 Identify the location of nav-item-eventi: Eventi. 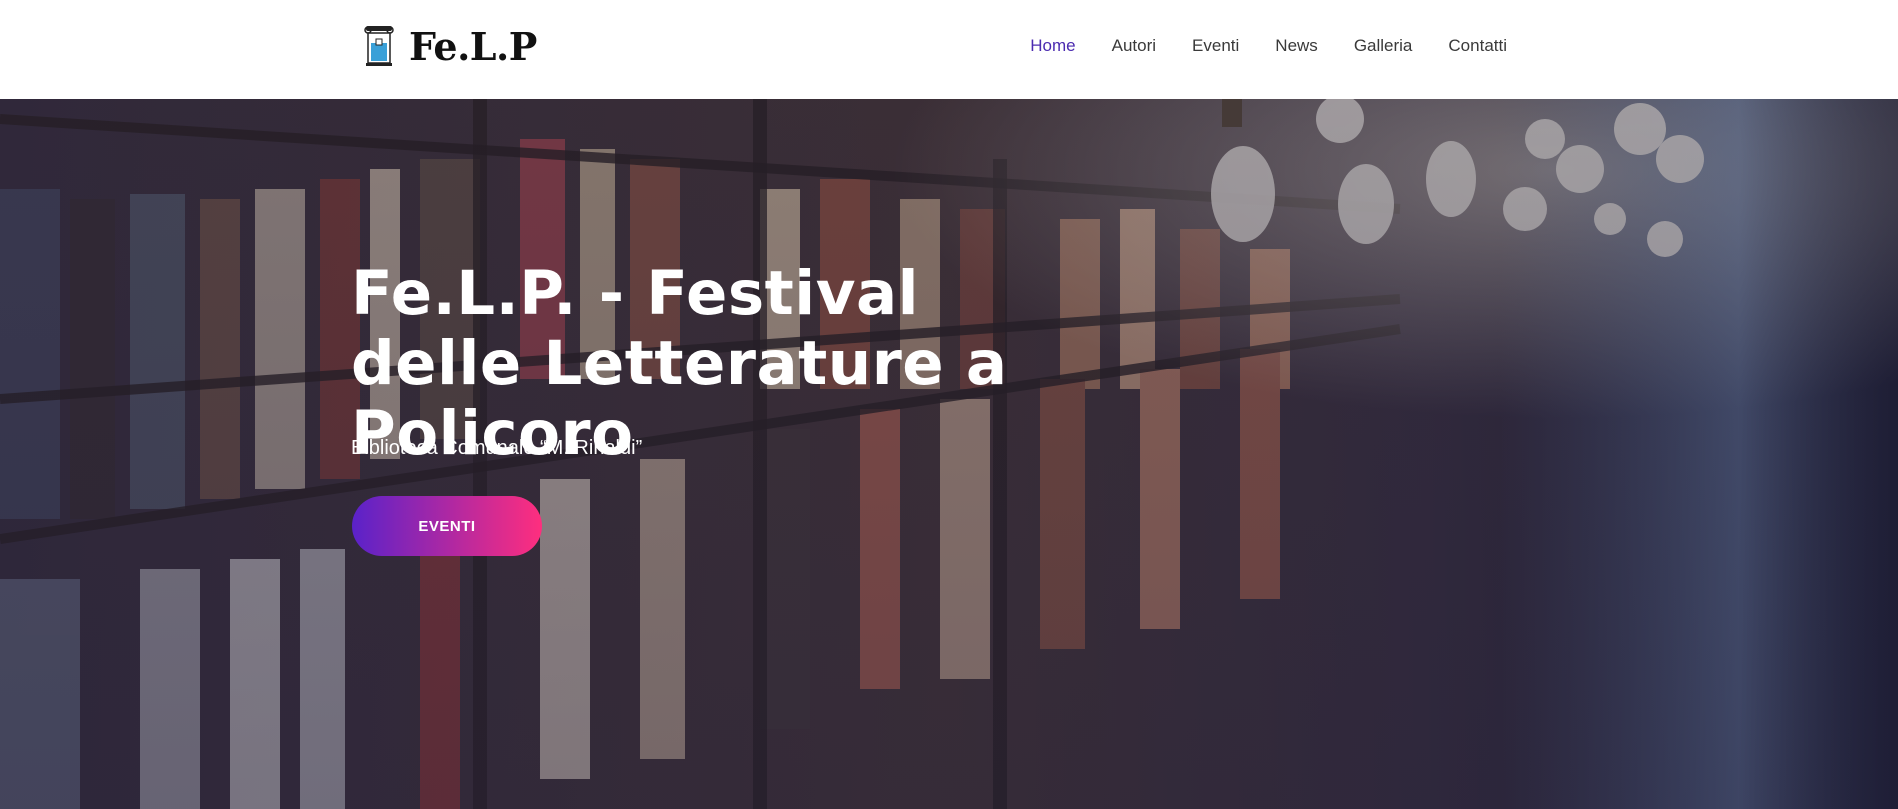
(1215, 46).